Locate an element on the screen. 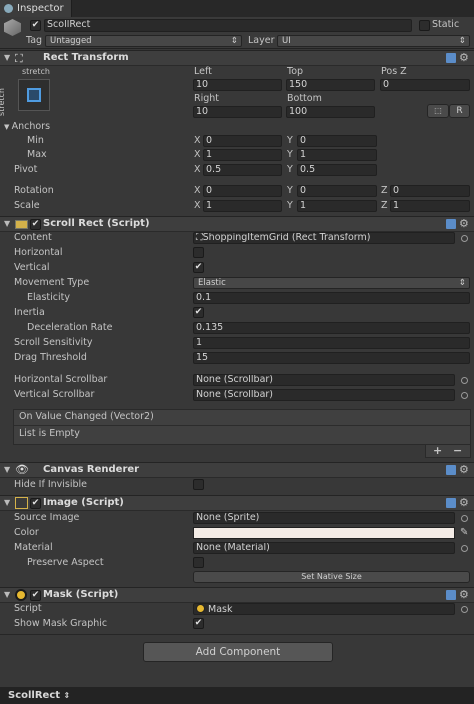 Image resolution: width=474 pixels, height=704 pixels. raw-edit-button: R is located at coordinates (459, 111).